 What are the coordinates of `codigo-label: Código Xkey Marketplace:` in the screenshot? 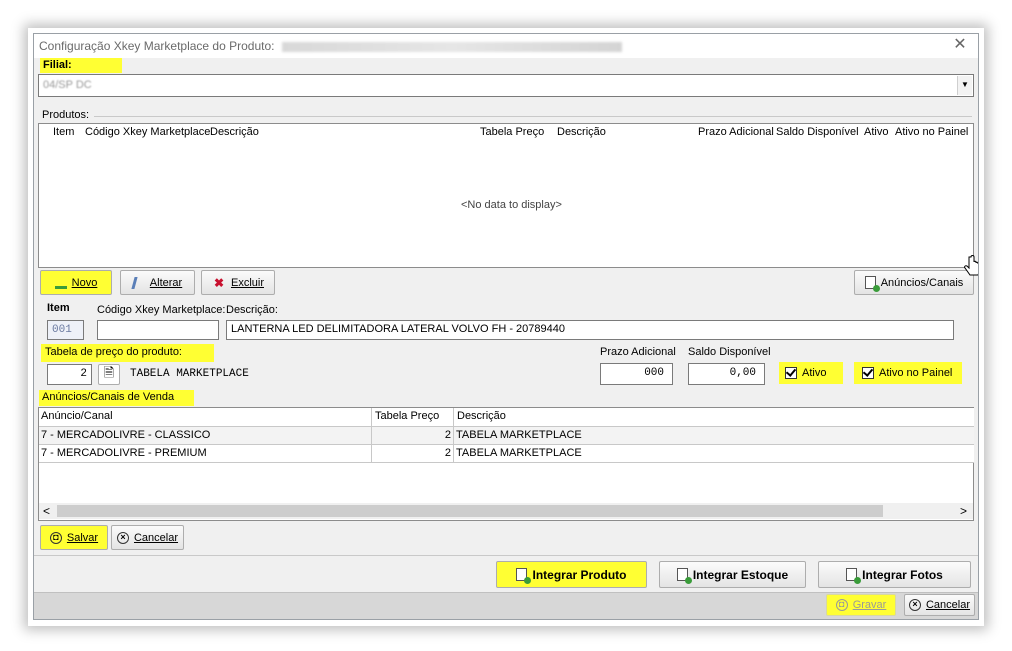 It's located at (161, 310).